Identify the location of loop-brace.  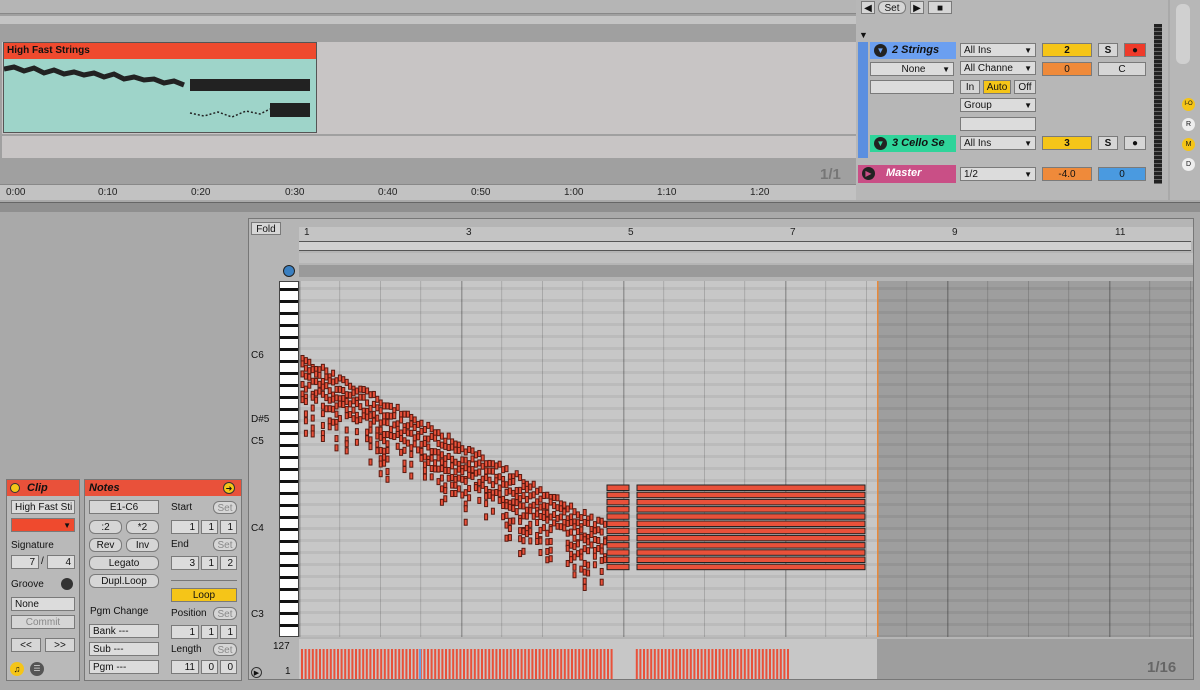
(745, 246).